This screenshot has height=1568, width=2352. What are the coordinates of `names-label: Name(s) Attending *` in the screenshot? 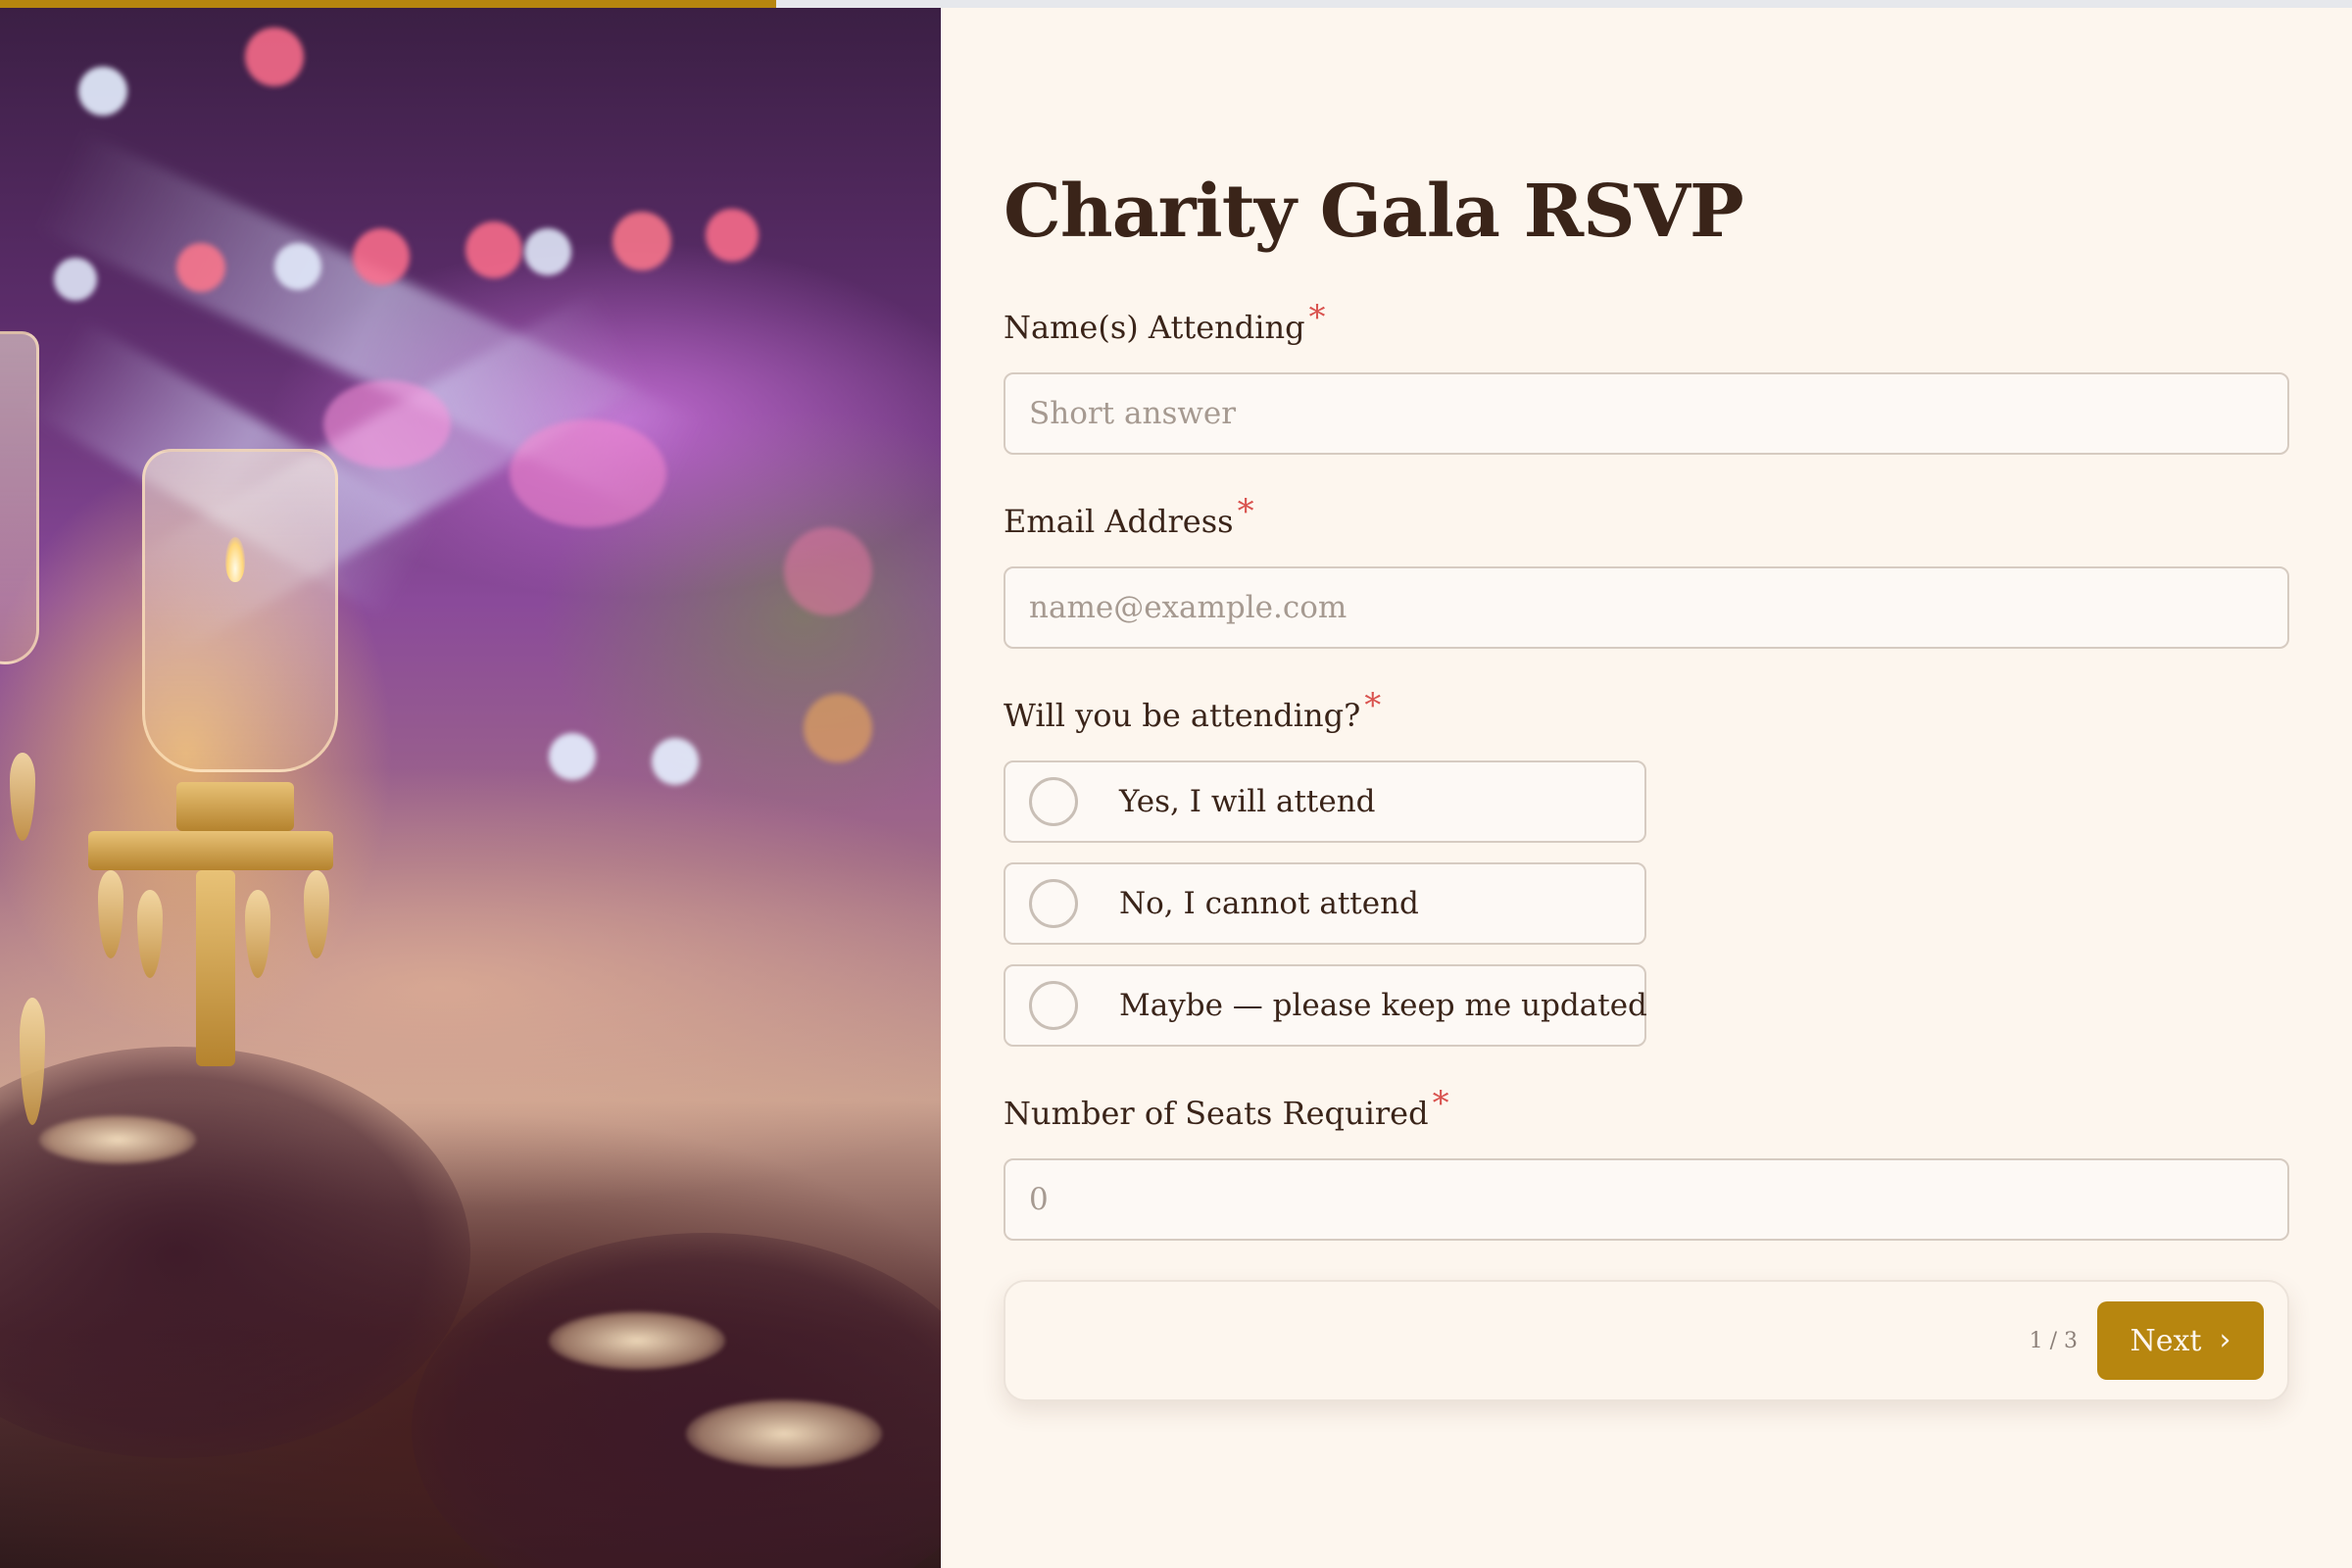 It's located at (1165, 322).